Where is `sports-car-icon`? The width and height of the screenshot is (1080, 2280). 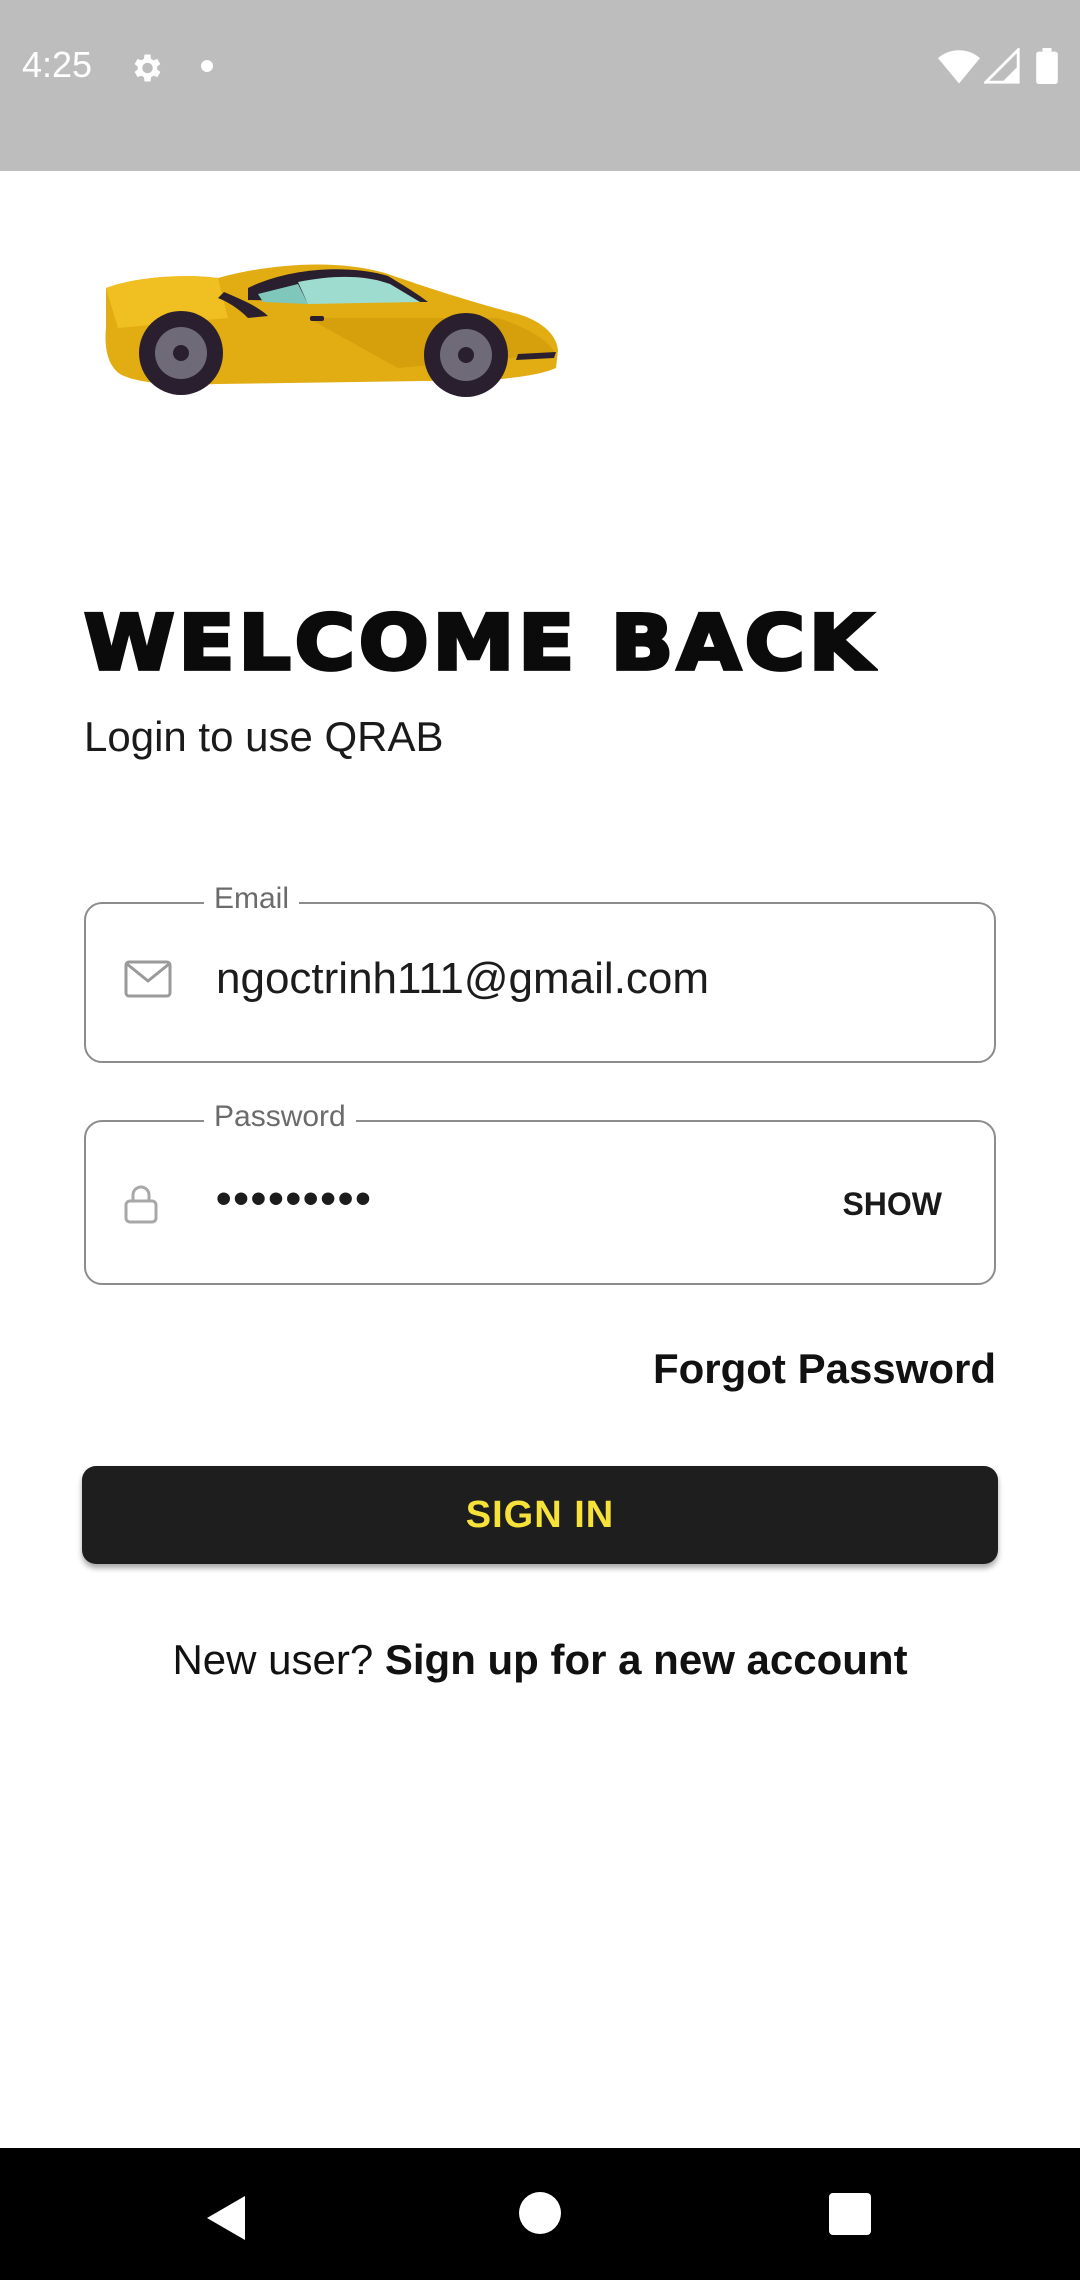 sports-car-icon is located at coordinates (330, 332).